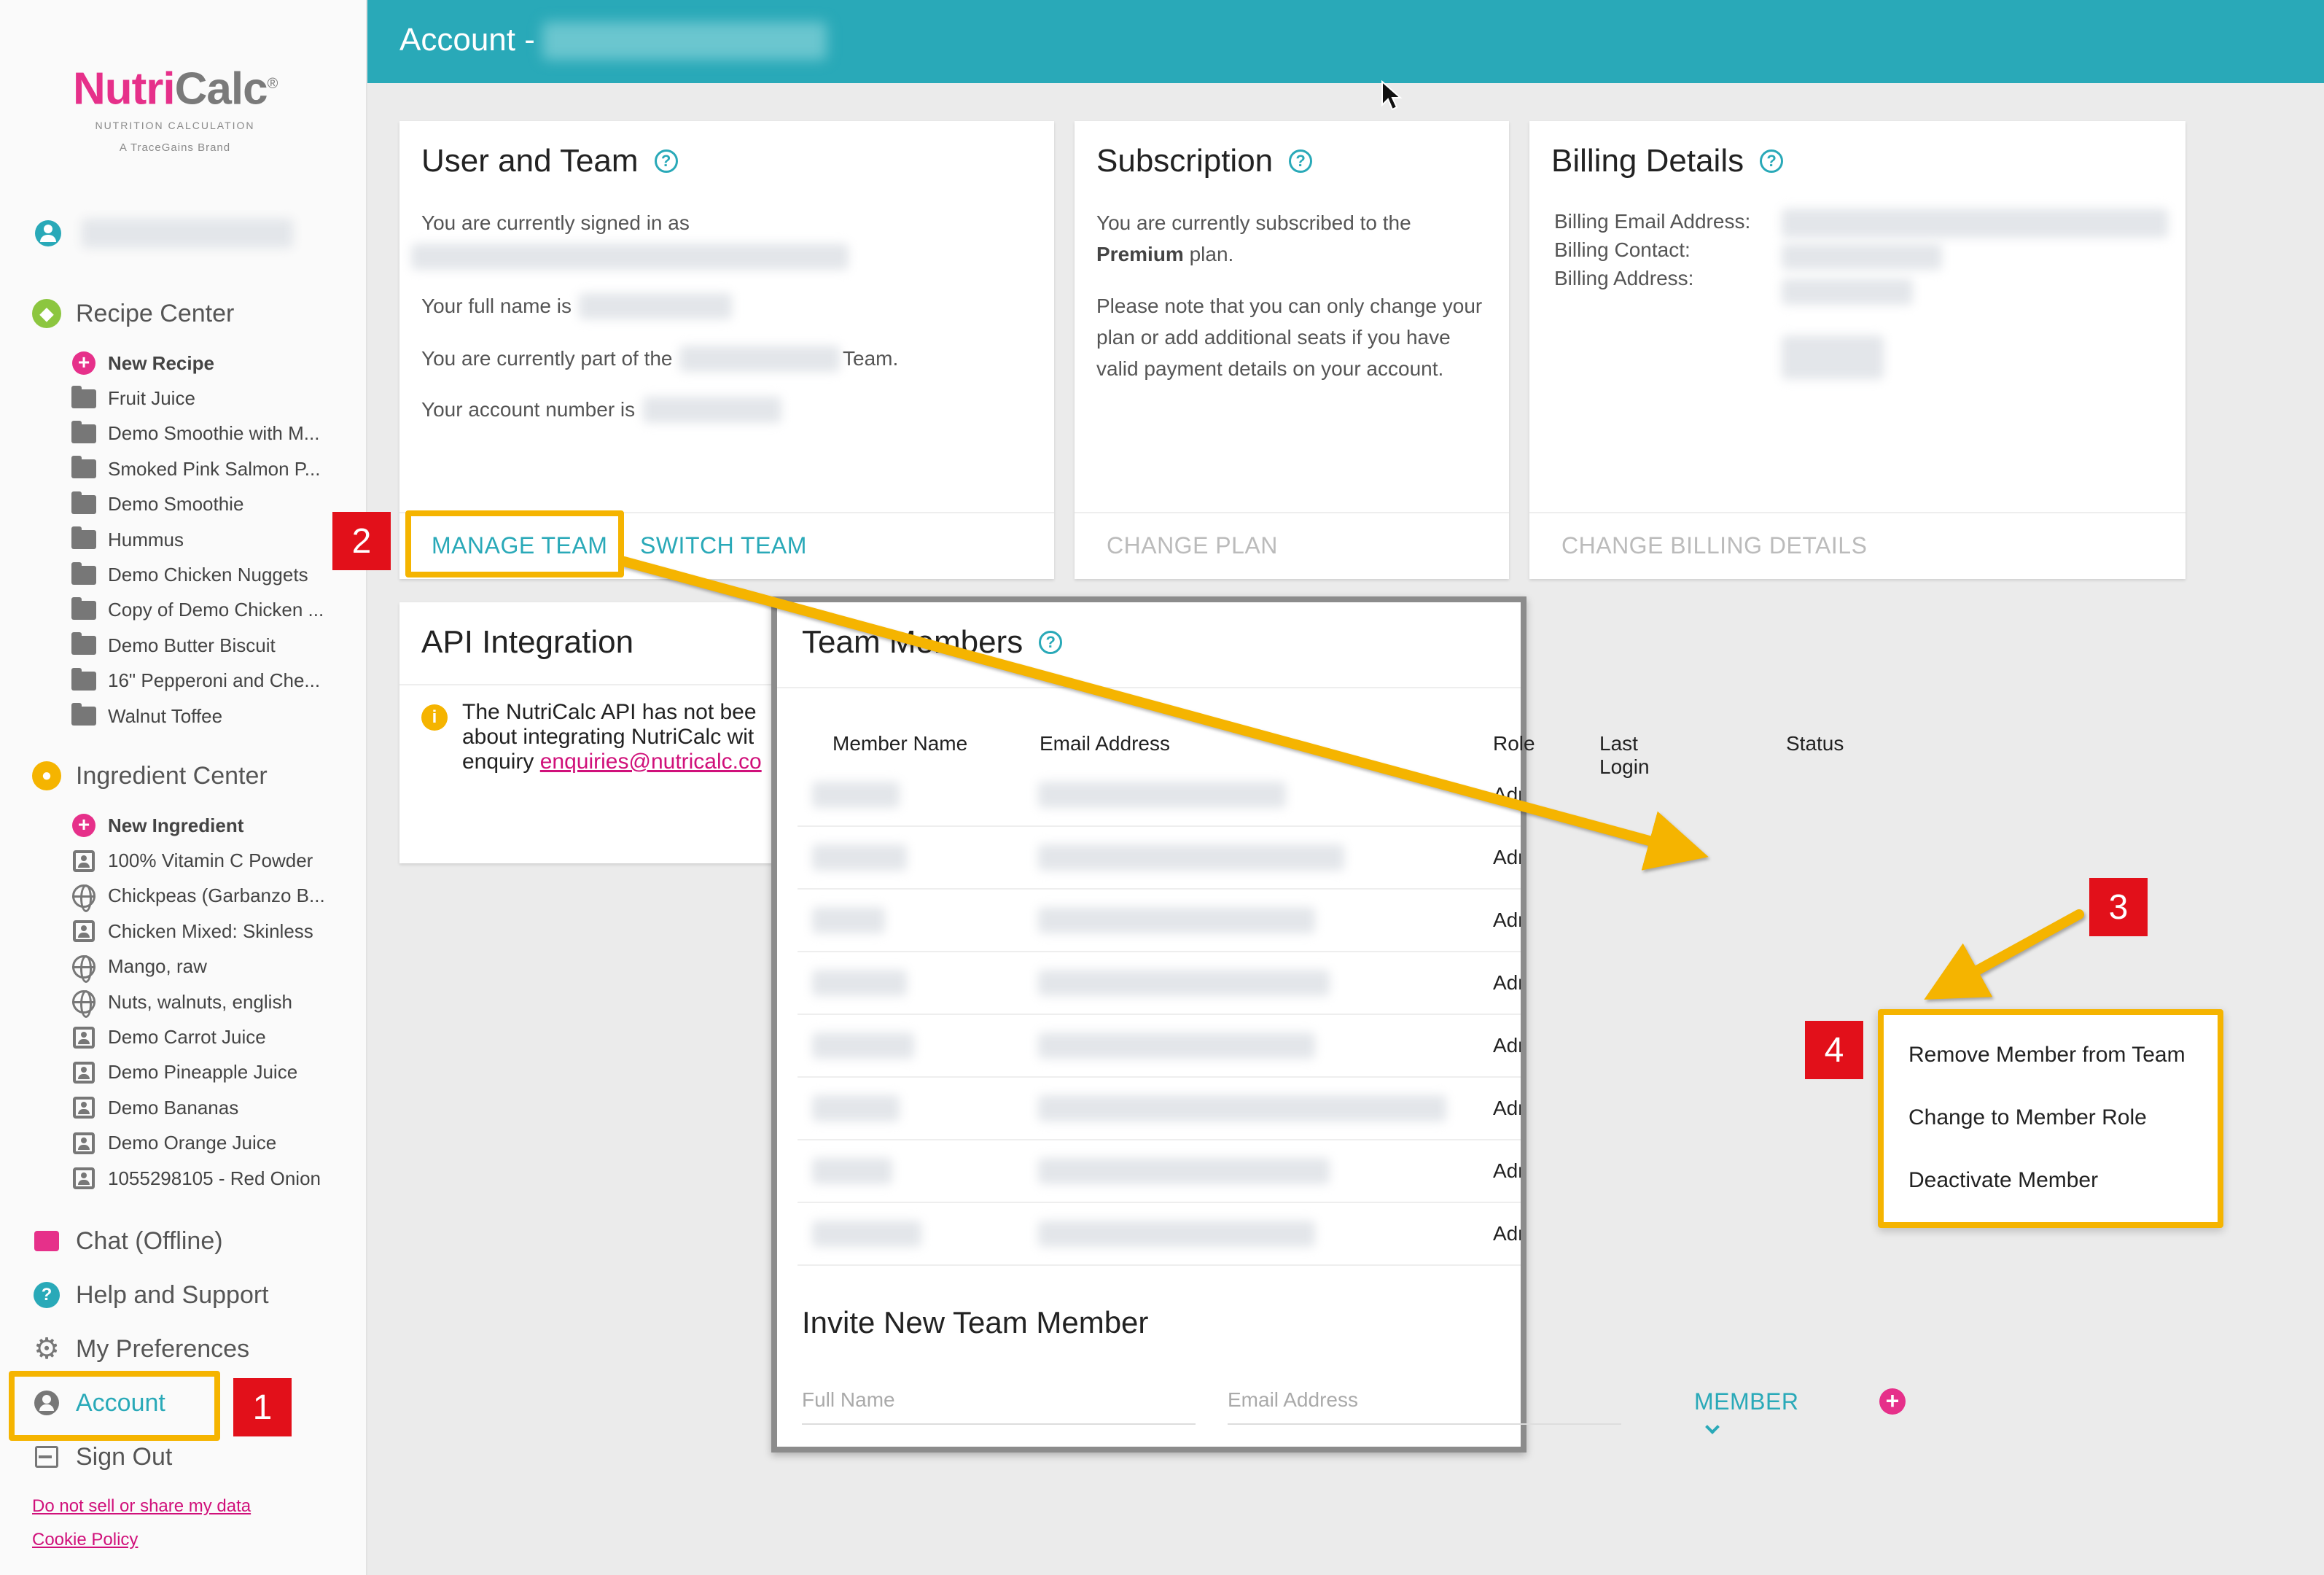  Describe the element at coordinates (2046, 1055) in the screenshot. I see `remove-member-option: Remove Member from Team` at that location.